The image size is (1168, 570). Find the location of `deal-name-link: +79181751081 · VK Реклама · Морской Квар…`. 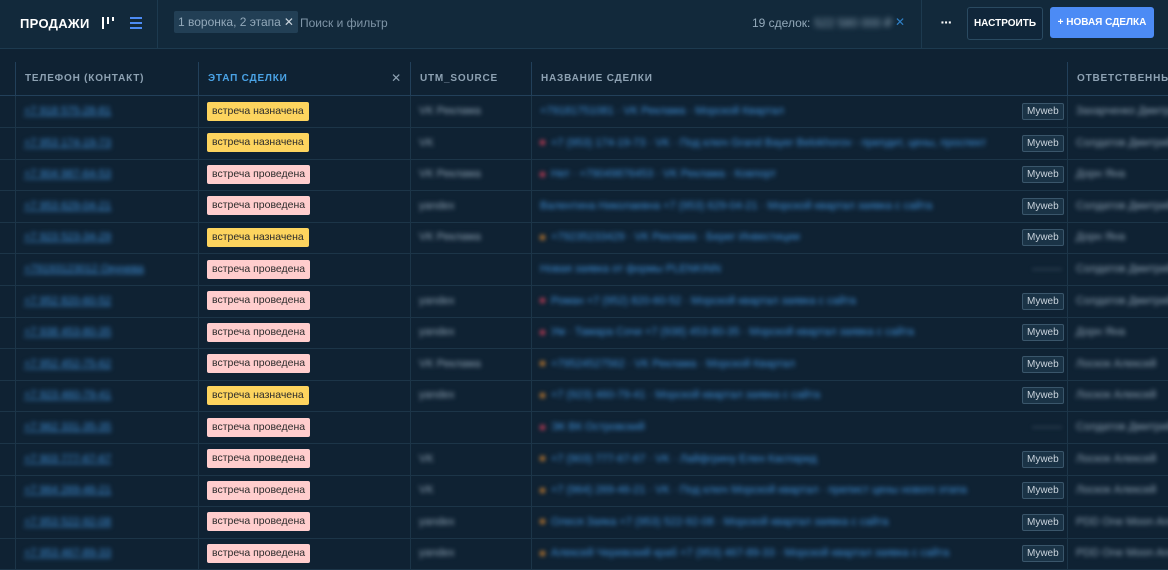

deal-name-link: +79181751081 · VK Реклама · Морской Квар… is located at coordinates (662, 111).